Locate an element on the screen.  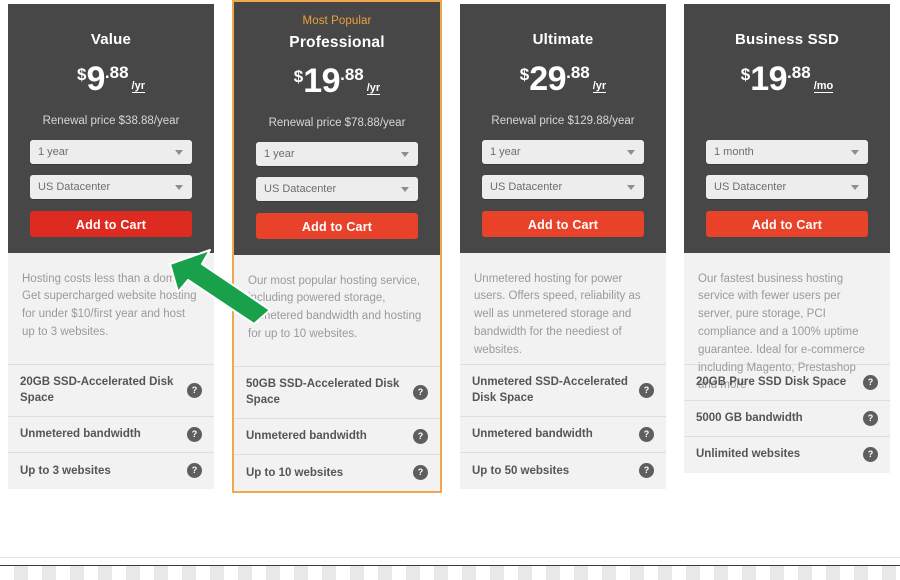
renewal-price-note: Renewal price $78.88/year is located at coordinates (337, 122).